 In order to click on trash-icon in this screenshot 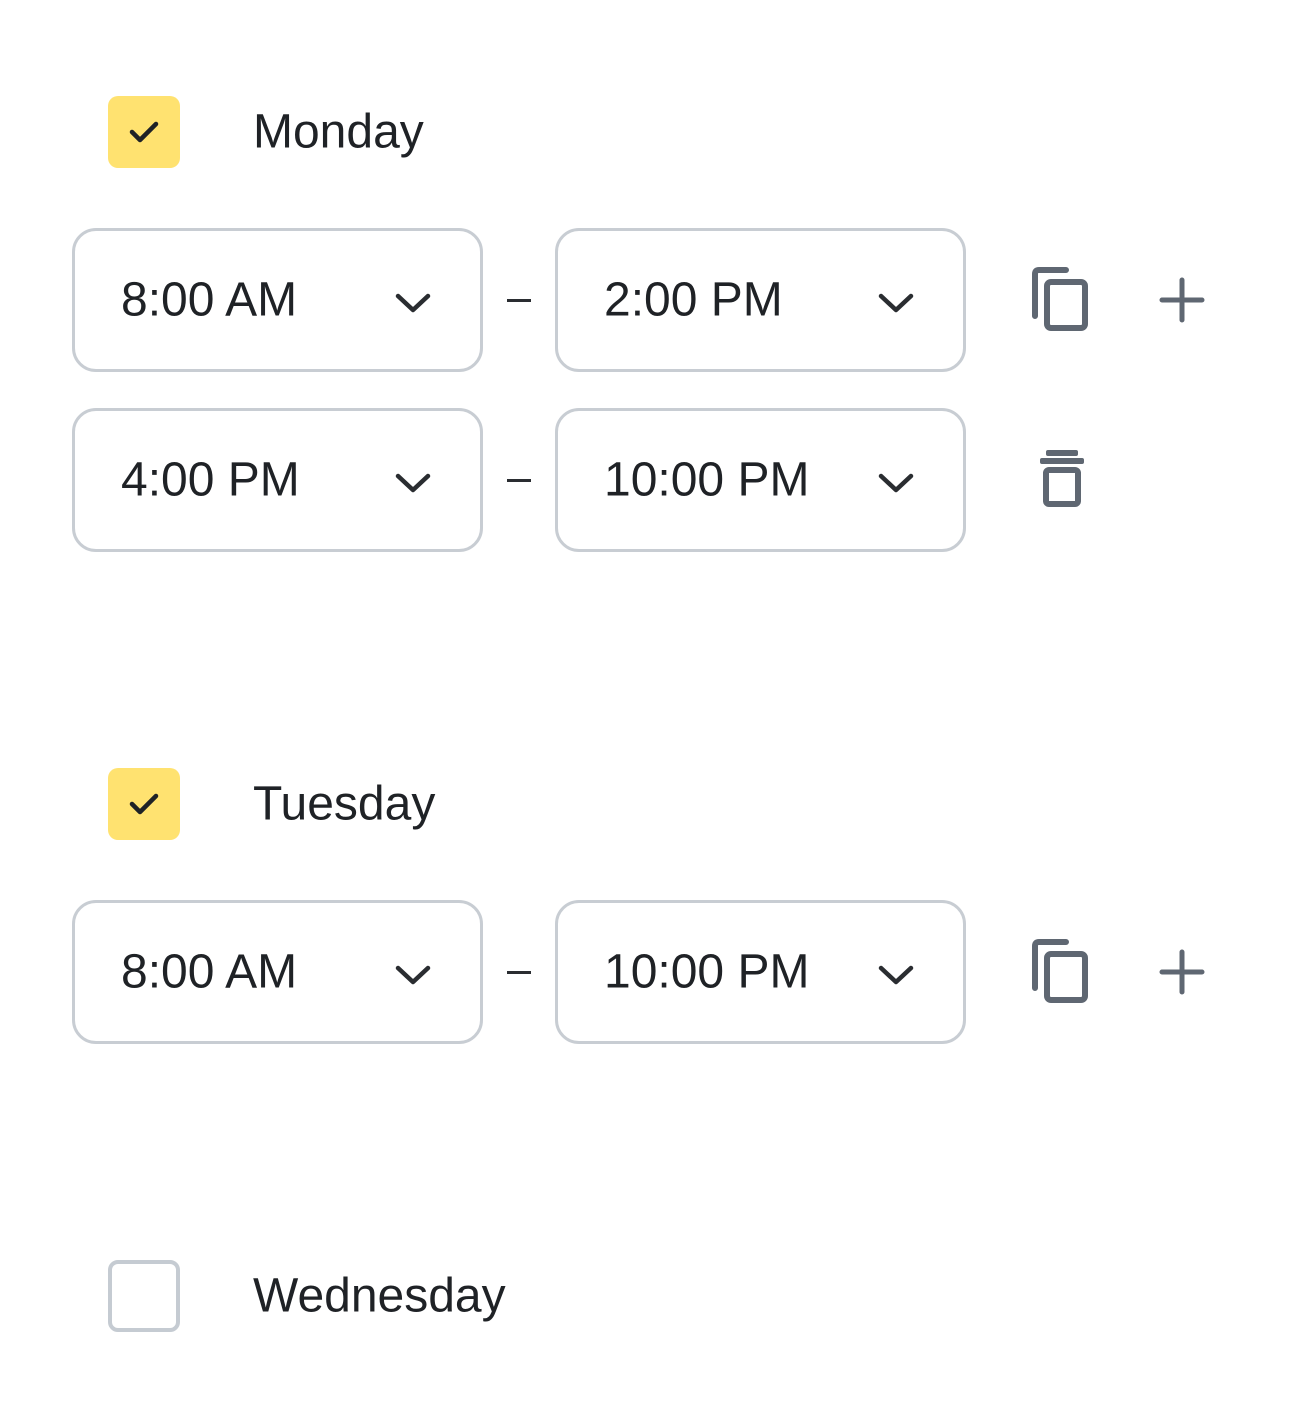, I will do `click(1062, 478)`.